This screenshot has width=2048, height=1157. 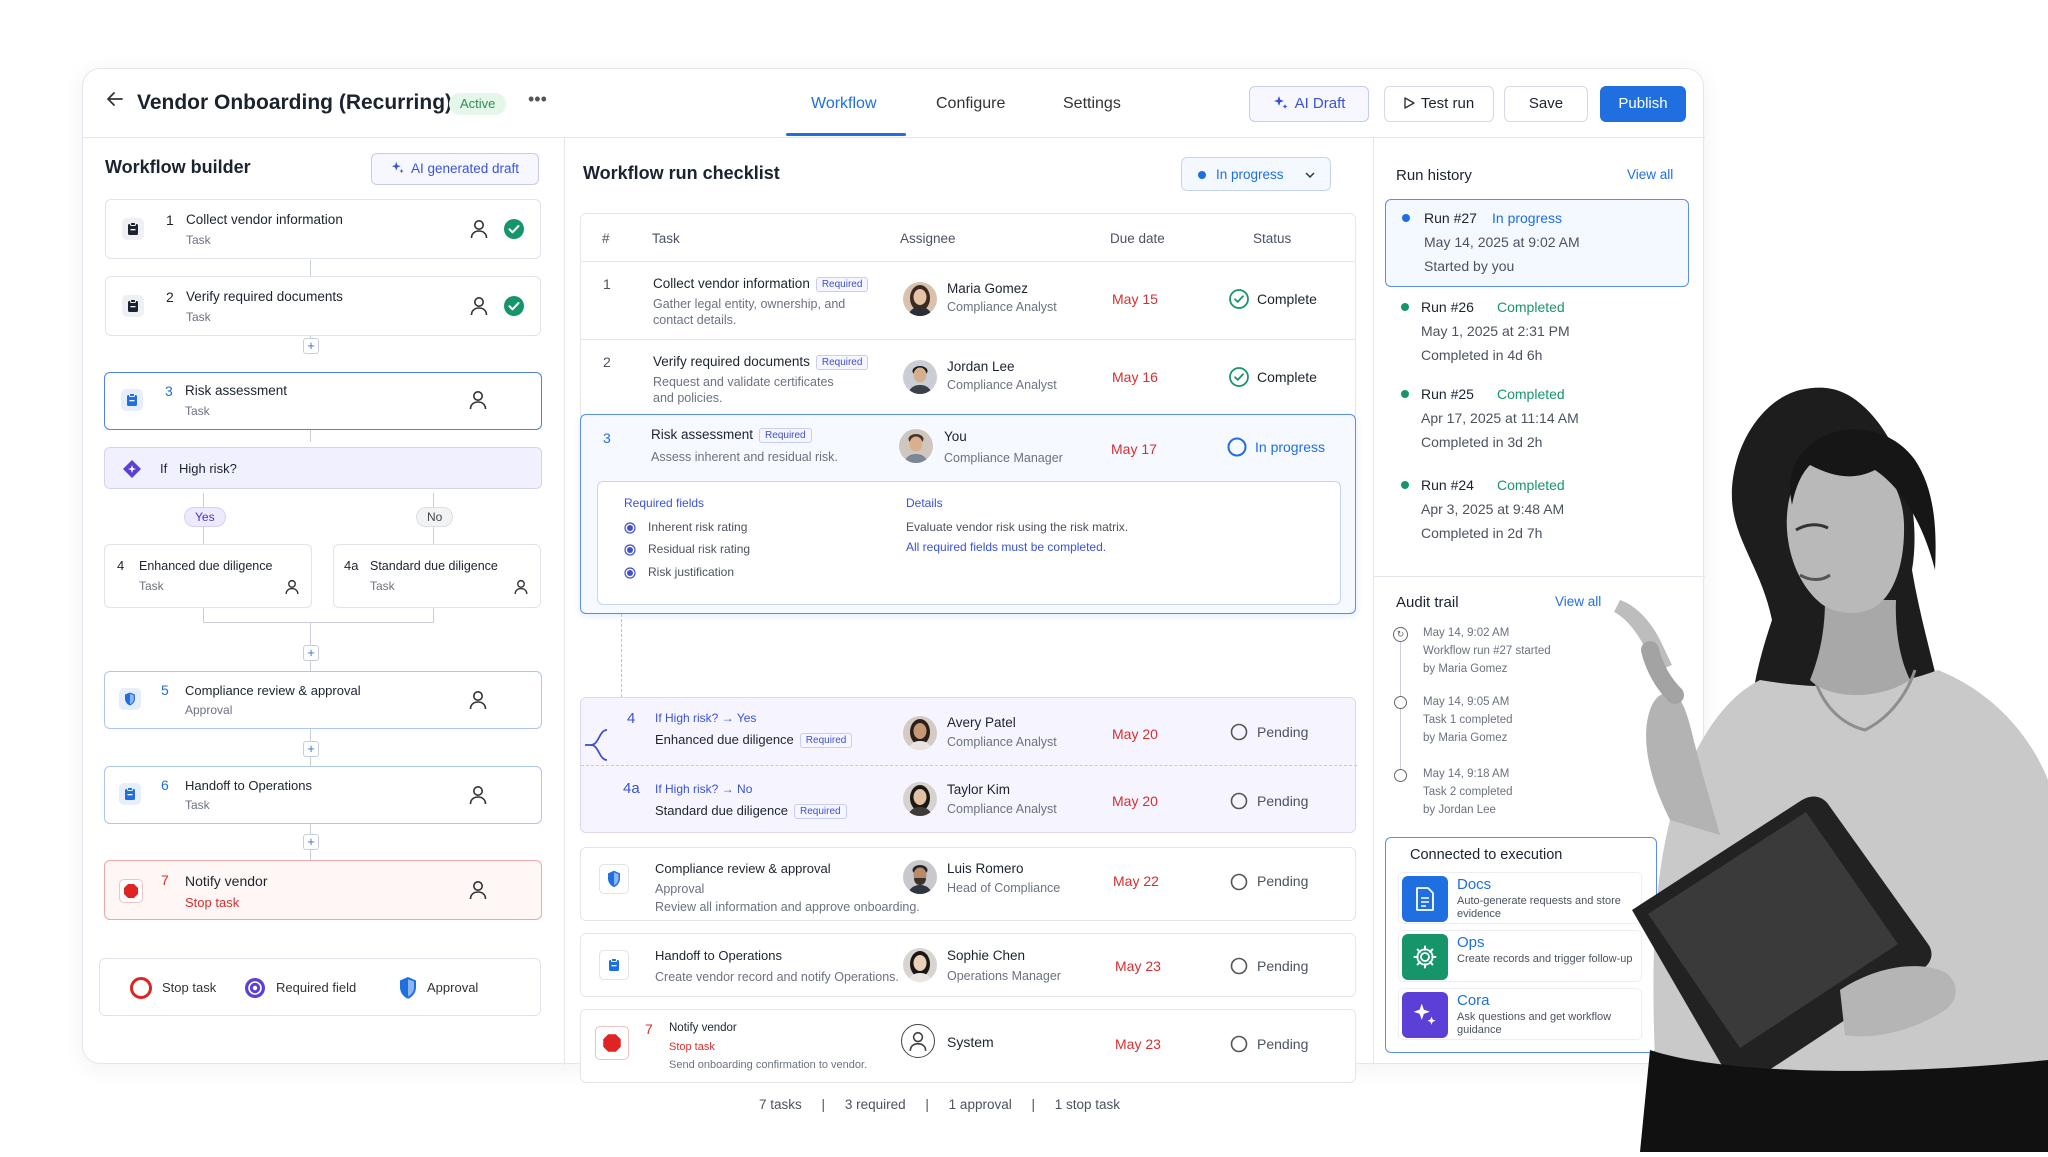 I want to click on tab-workflow: Workflow, so click(x=844, y=104).